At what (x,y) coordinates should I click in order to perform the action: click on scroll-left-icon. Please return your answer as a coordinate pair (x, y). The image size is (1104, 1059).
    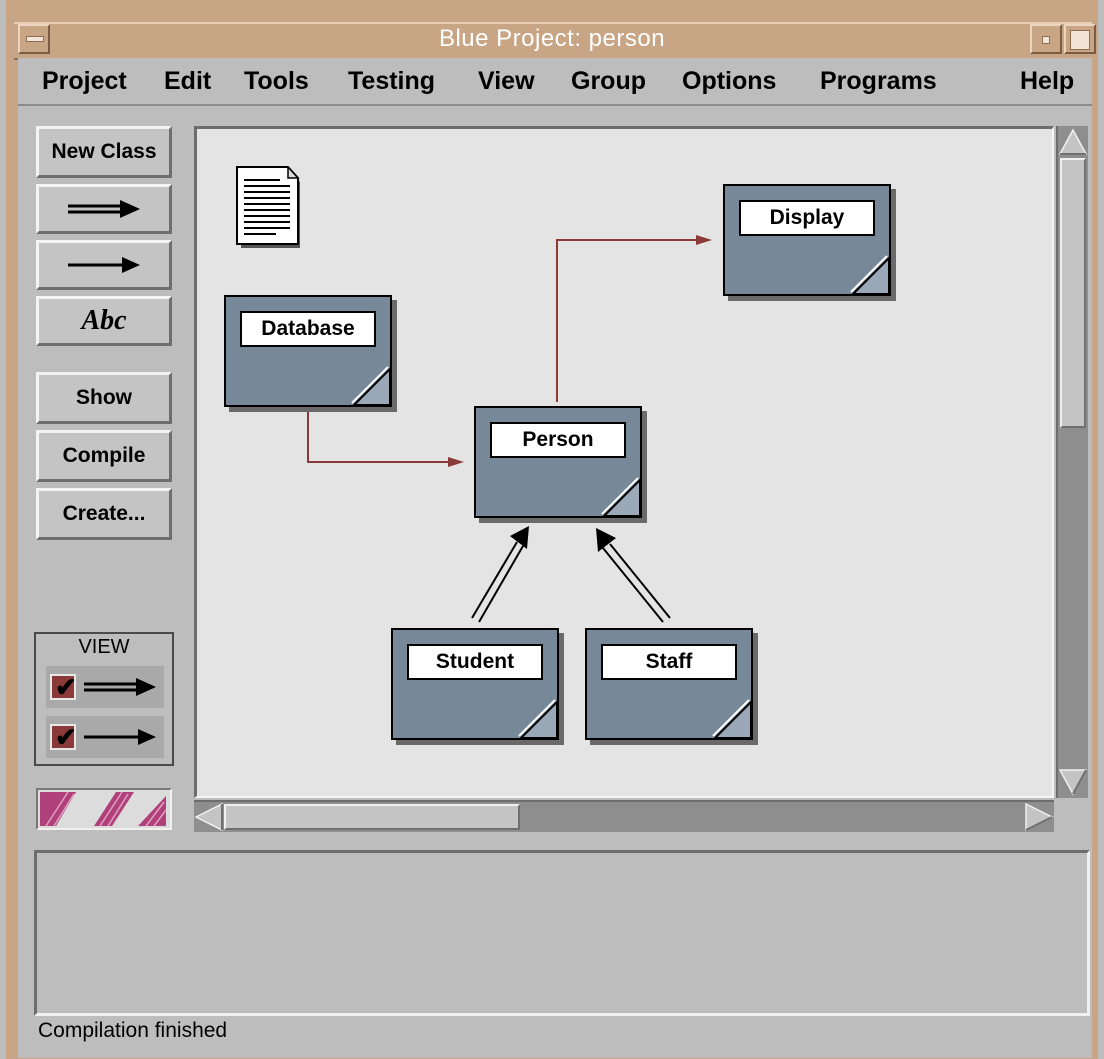
    Looking at the image, I should click on (209, 817).